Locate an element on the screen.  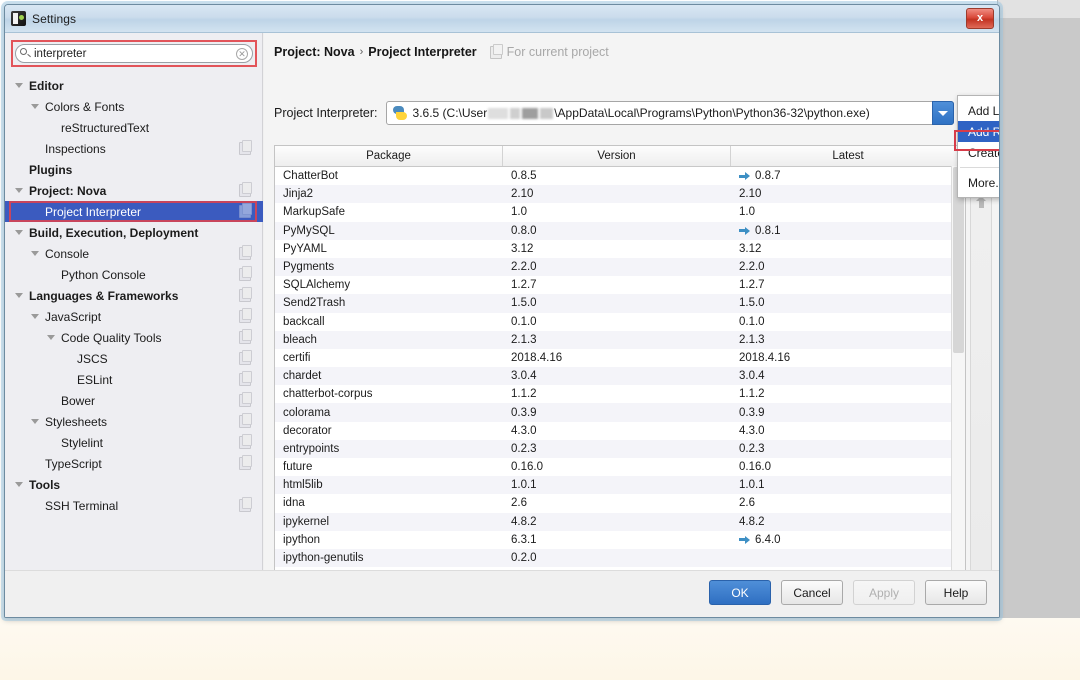
sidebar-item-stylelint: Stylelint is located at coordinates (134, 442).